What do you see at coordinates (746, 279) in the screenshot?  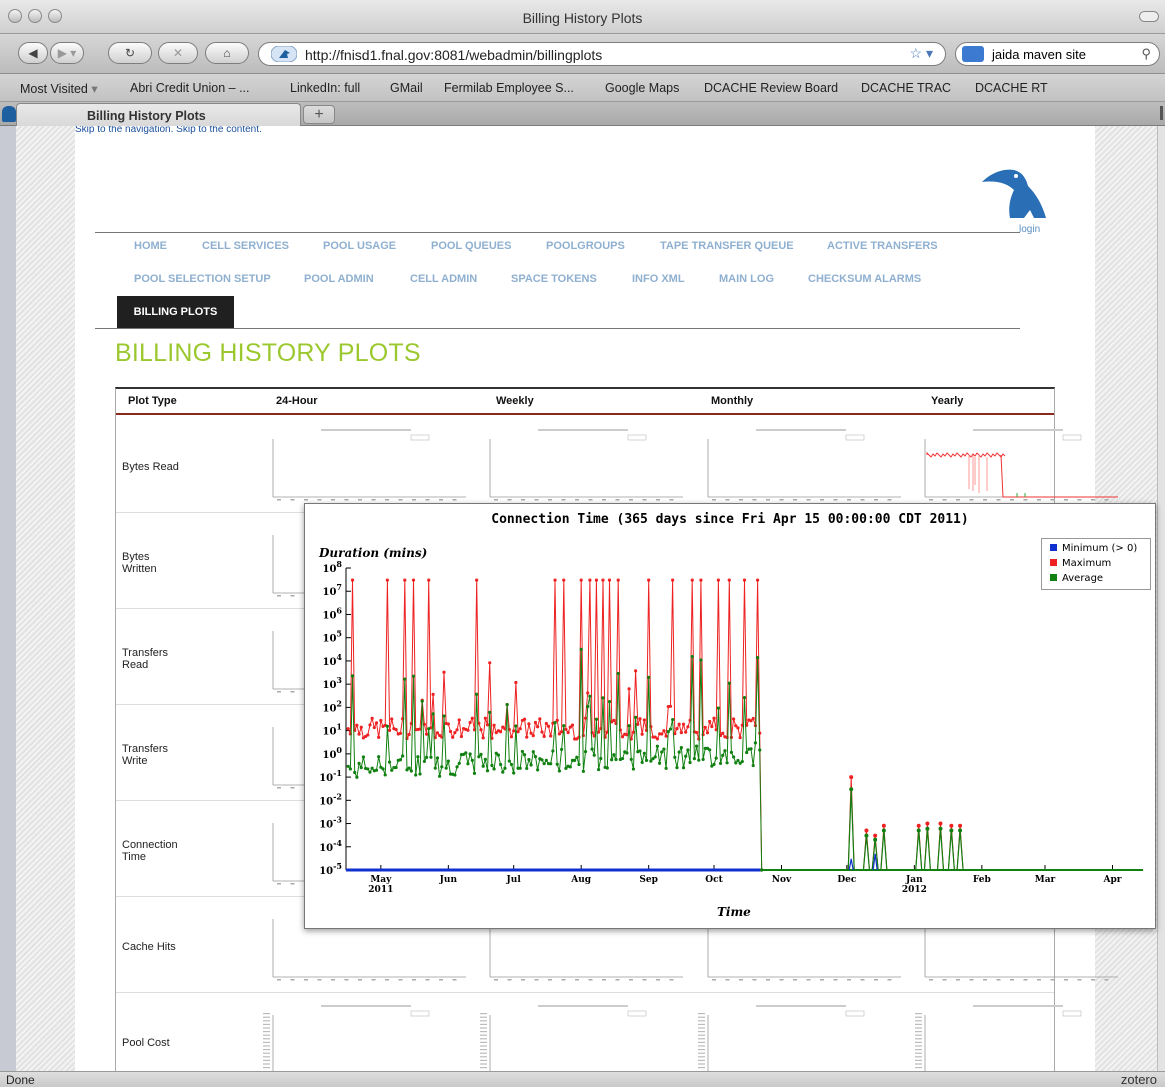 I see `nav-main-log: MAIN LOG` at bounding box center [746, 279].